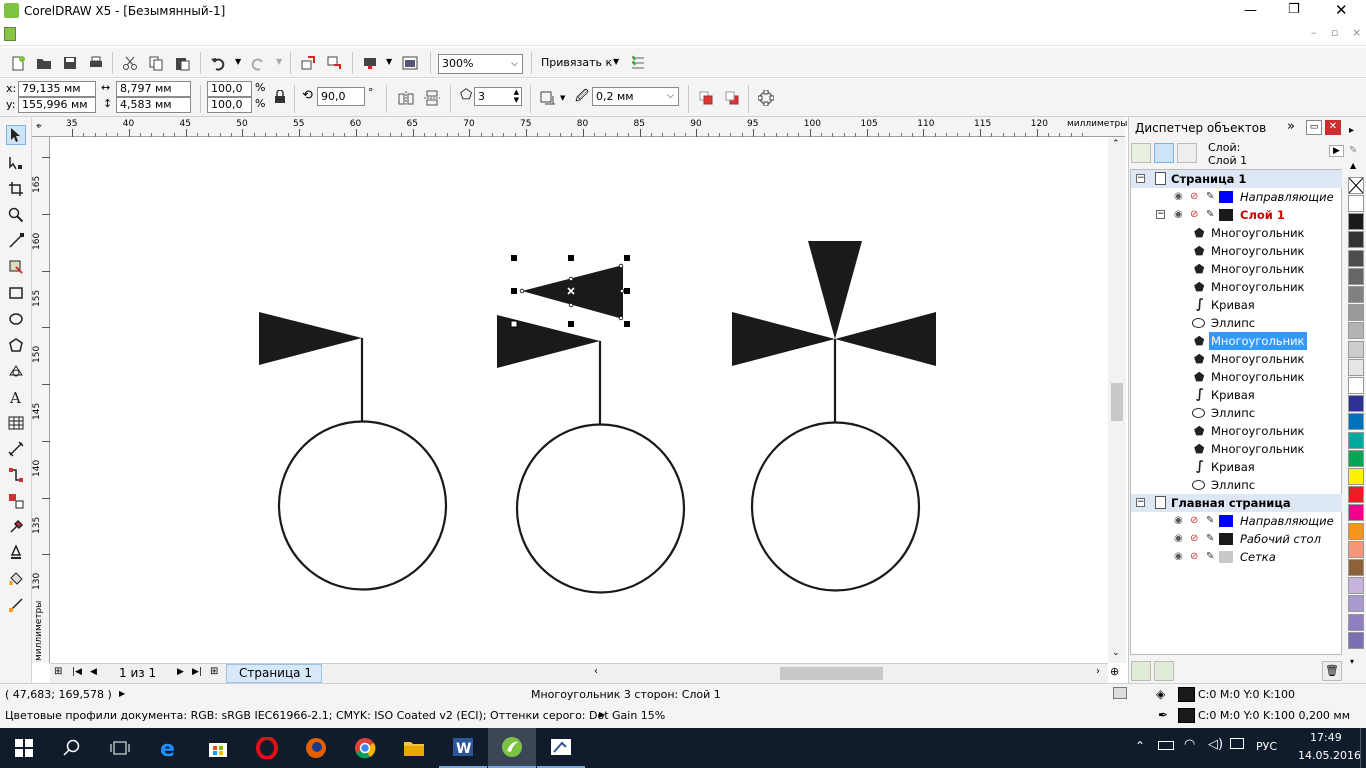 The width and height of the screenshot is (1366, 768). What do you see at coordinates (170, 748) in the screenshot?
I see `edge-icon: e` at bounding box center [170, 748].